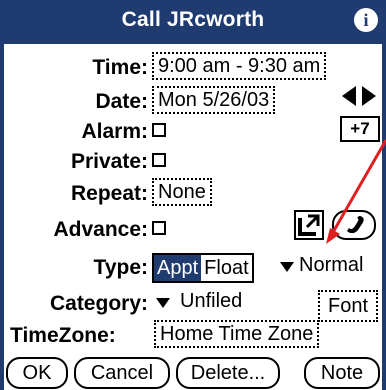 The width and height of the screenshot is (386, 390). I want to click on annotation-arrow, so click(356, 191).